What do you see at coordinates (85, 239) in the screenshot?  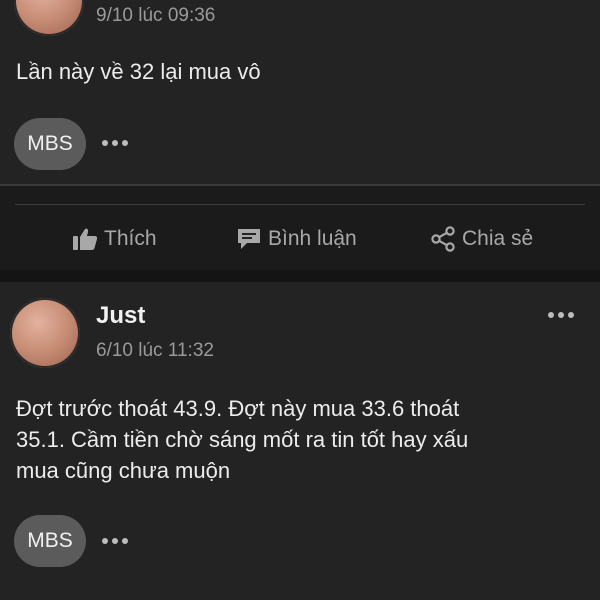 I see `thumbs-up-icon` at bounding box center [85, 239].